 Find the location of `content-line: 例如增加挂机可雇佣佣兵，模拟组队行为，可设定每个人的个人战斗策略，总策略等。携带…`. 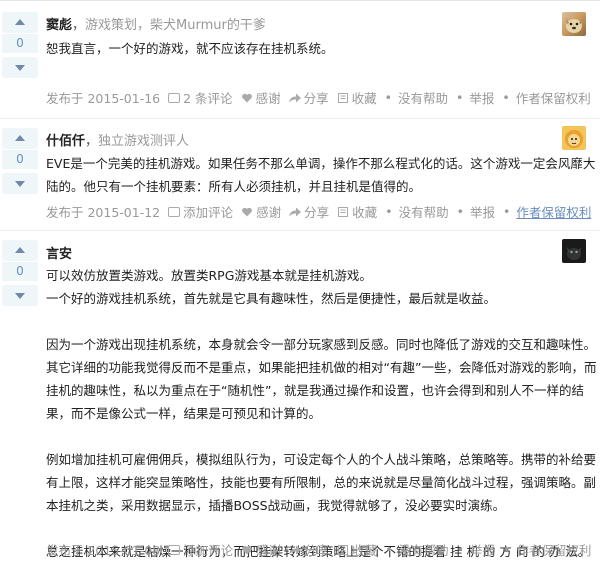

content-line: 例如增加挂机可雇佣佣兵，模拟组队行为，可设定每个人的个人战斗策略，总策略等。携带… is located at coordinates (321, 459).